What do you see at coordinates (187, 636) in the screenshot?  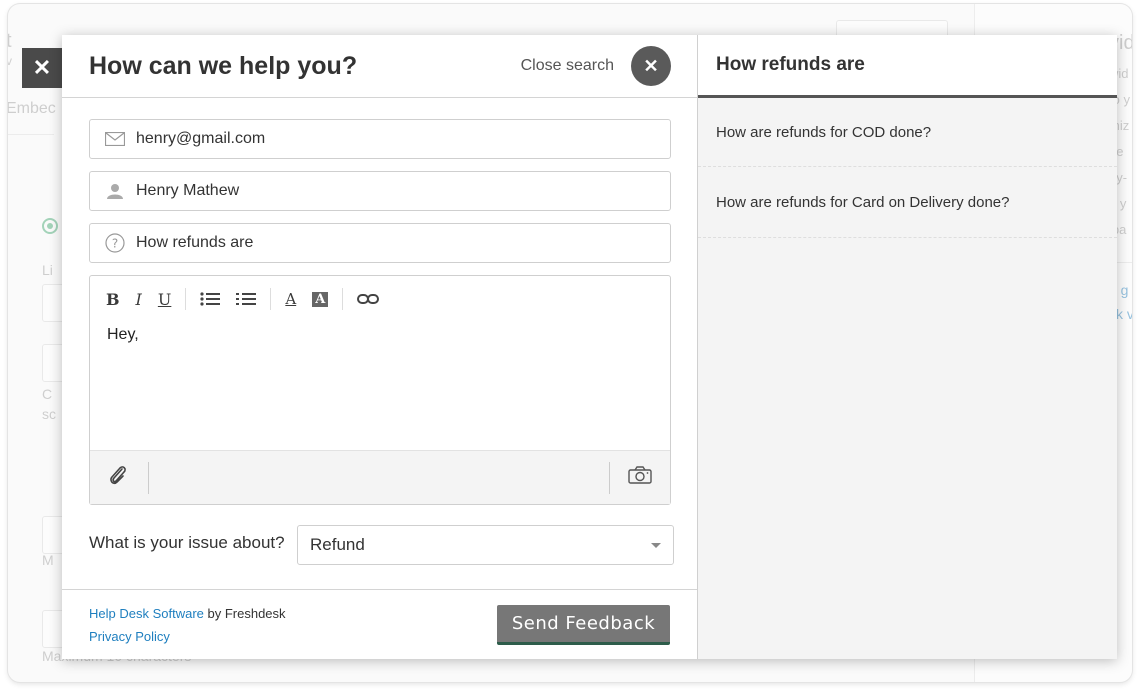 I see `privacy-row: Privacy Policy` at bounding box center [187, 636].